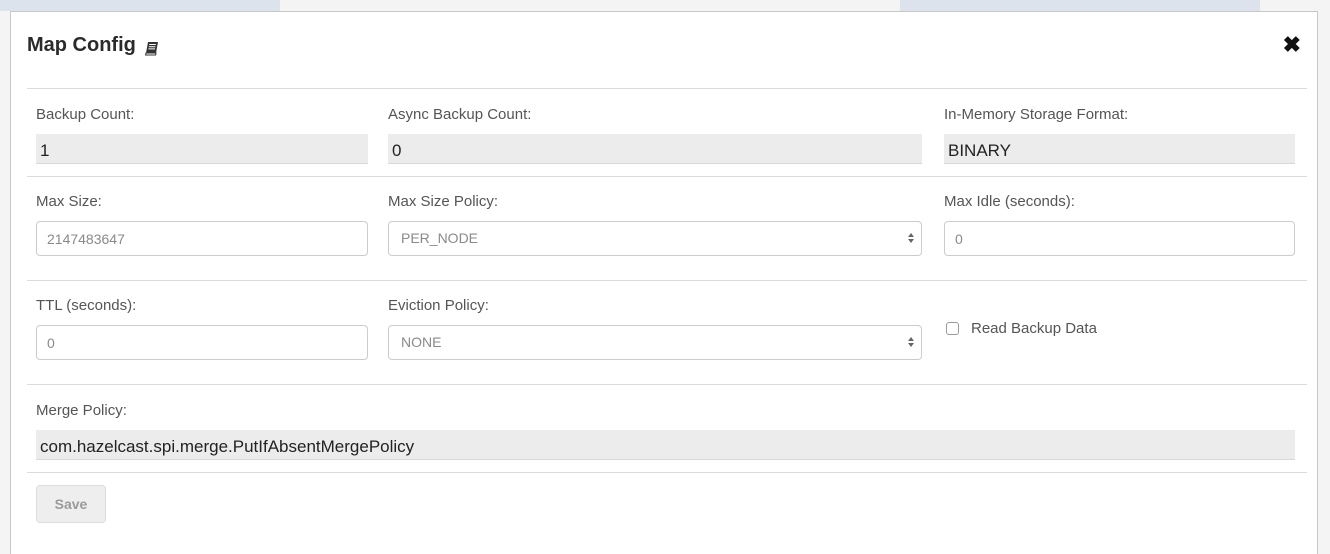  Describe the element at coordinates (1009, 201) in the screenshot. I see `max-idle-label: Max Idle (seconds):` at that location.